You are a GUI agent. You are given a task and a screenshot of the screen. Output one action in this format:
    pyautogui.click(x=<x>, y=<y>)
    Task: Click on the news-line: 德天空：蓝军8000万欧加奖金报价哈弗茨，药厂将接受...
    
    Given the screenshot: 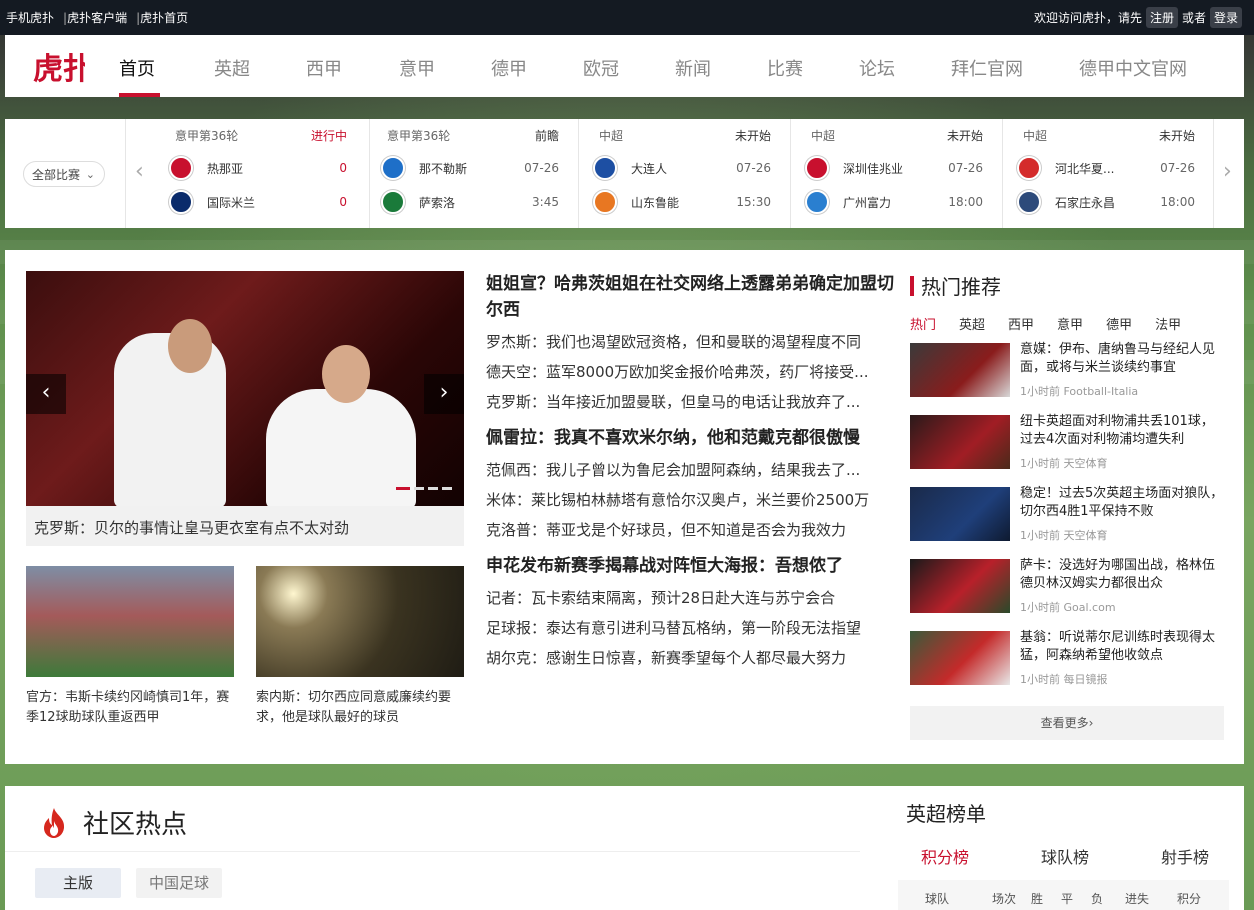 What is the action you would take?
    pyautogui.click(x=691, y=372)
    